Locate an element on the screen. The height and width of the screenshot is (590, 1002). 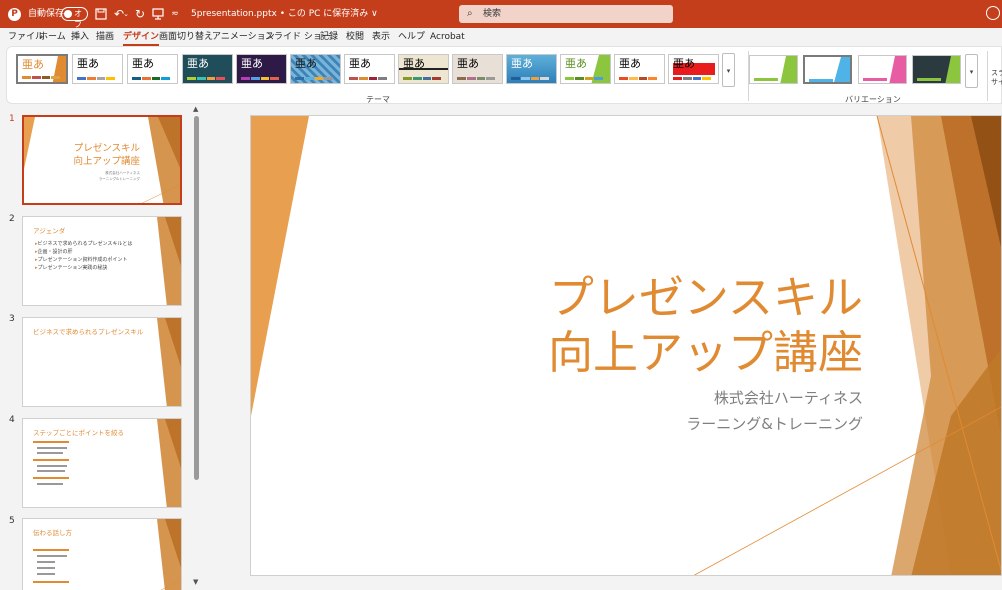
theme-red: 亜あ is located at coordinates (693, 69).